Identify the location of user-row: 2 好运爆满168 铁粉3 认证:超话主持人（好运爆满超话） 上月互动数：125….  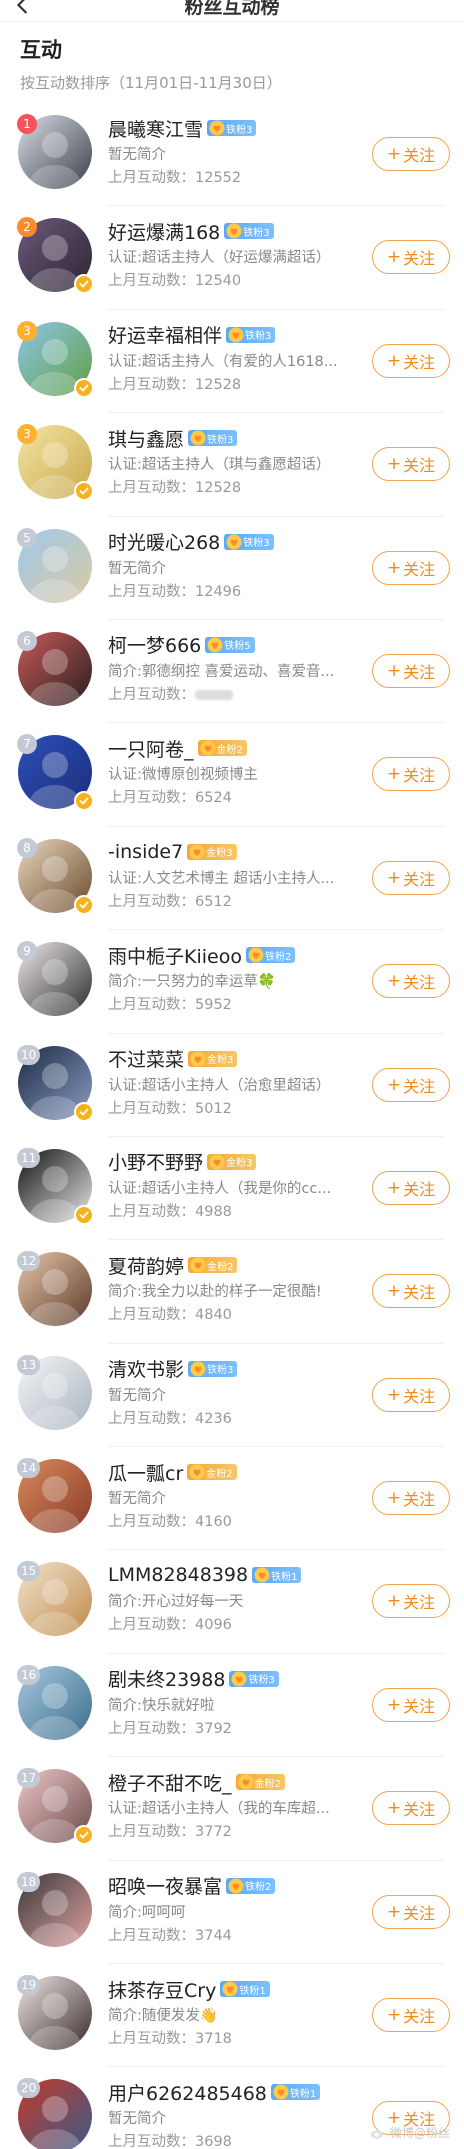
(232, 258).